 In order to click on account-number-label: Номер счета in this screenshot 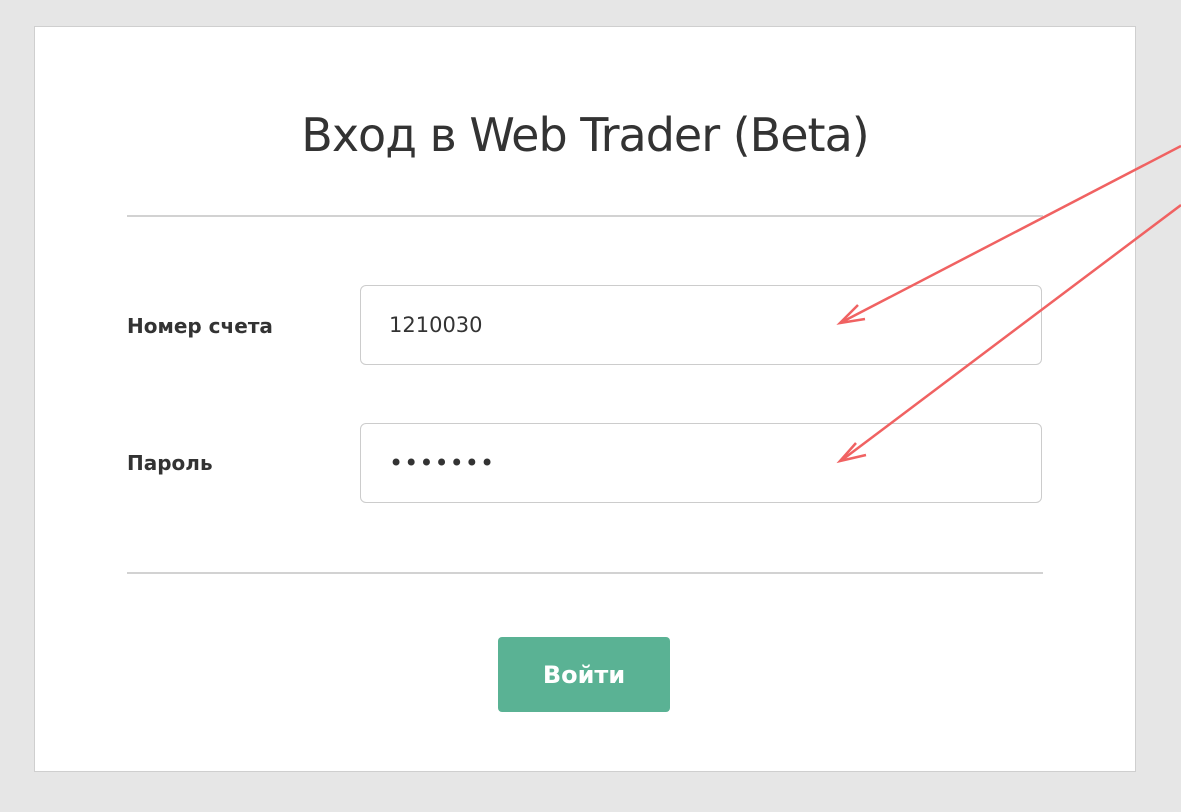, I will do `click(200, 326)`.